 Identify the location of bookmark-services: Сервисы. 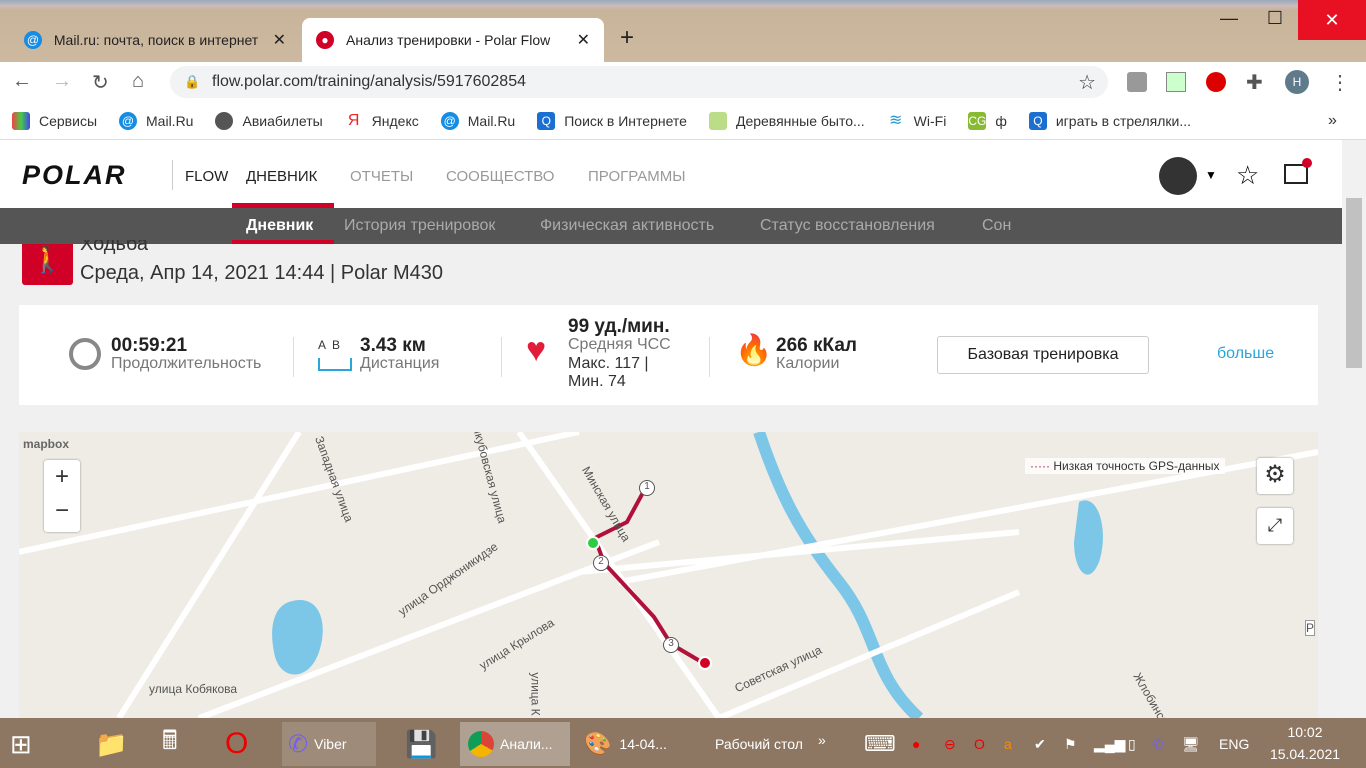
(55, 120).